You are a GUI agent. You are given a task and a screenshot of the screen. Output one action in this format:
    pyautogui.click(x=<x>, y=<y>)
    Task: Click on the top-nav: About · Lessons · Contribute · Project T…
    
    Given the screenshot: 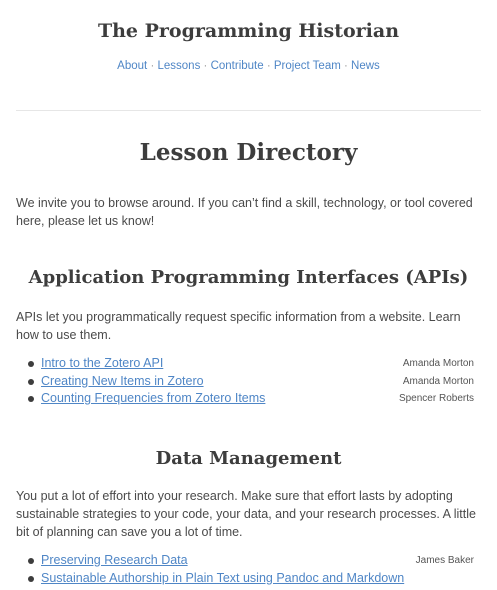 What is the action you would take?
    pyautogui.click(x=248, y=66)
    